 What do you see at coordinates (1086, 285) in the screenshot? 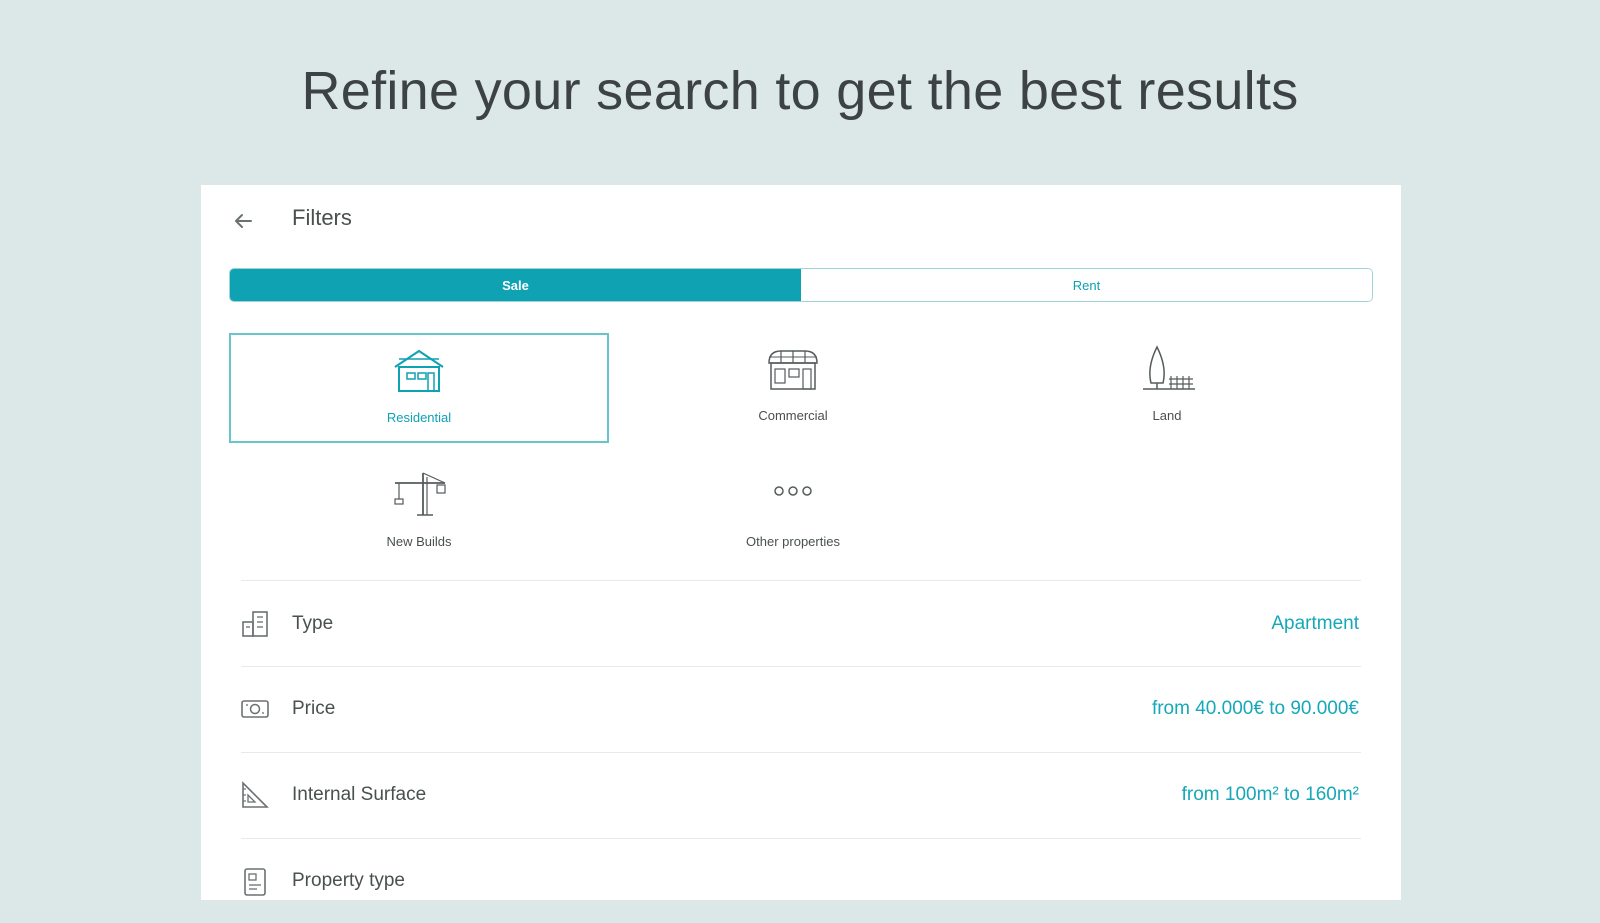
I see `segment-rent: Rent` at bounding box center [1086, 285].